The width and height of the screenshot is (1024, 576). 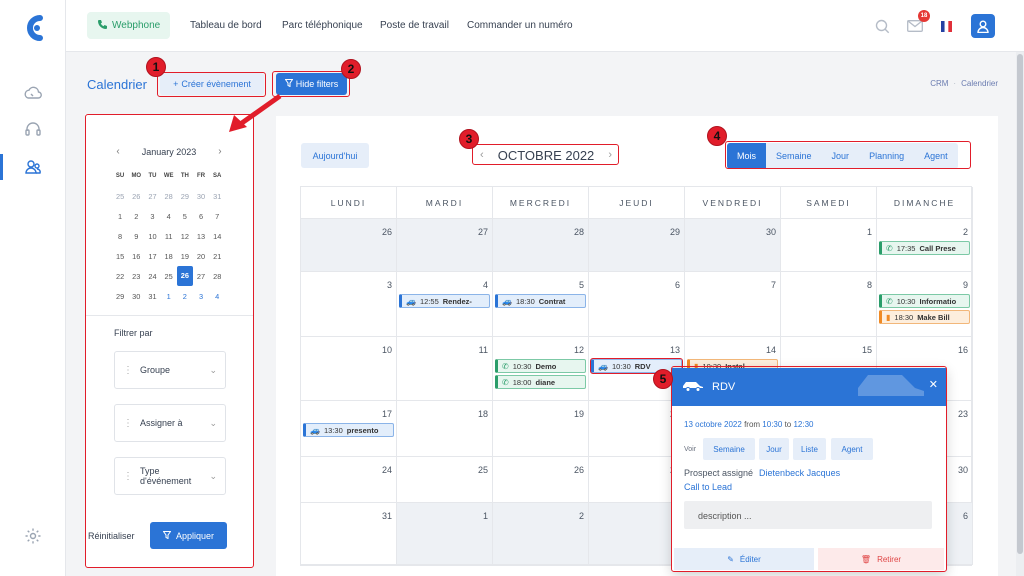 I want to click on calendar-event: ✆ 17:35 Call Prese, so click(x=924, y=248).